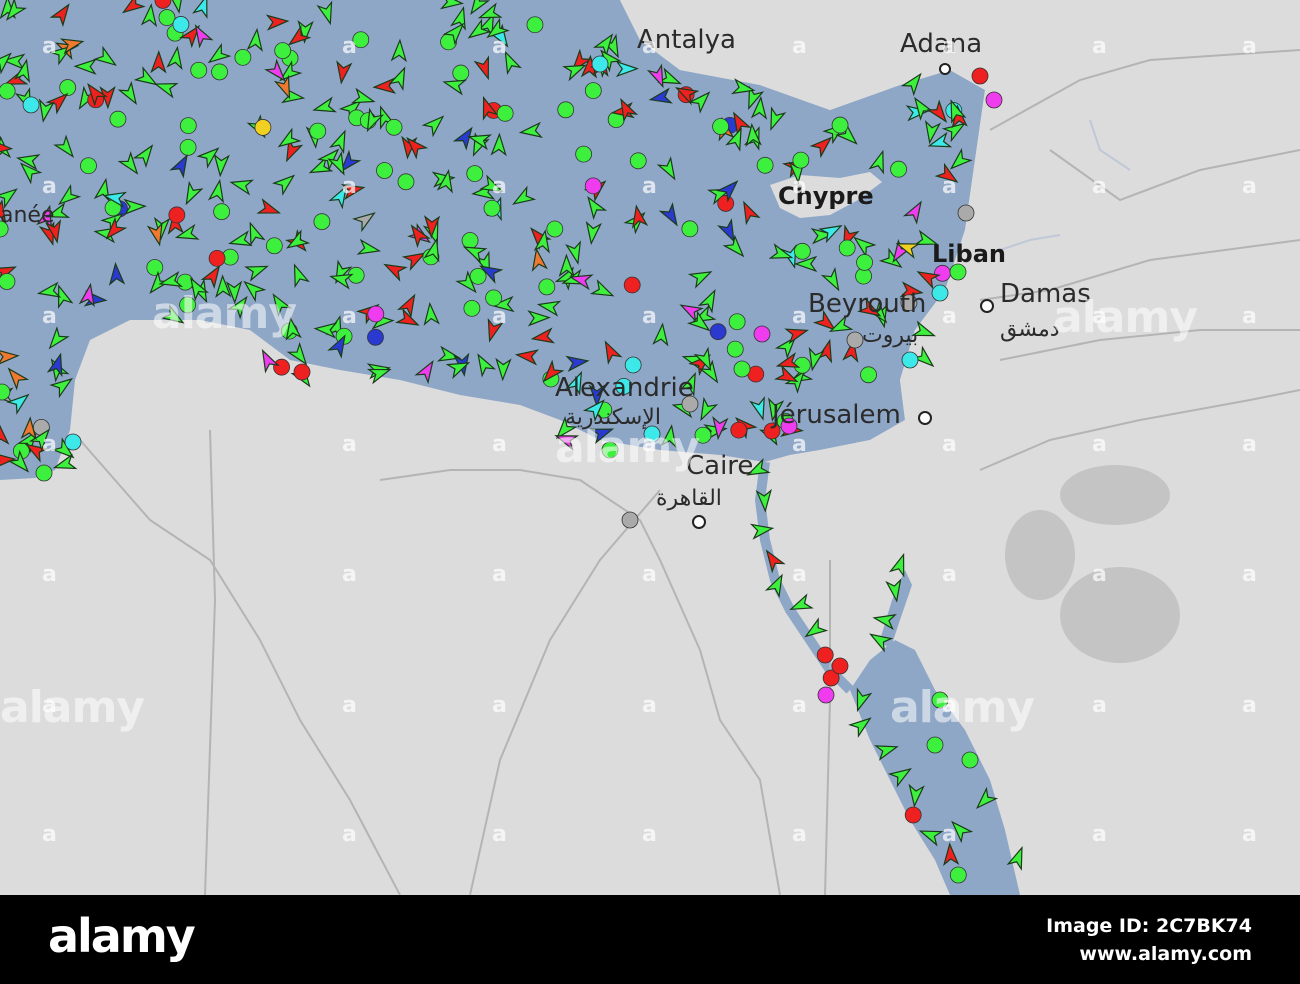 The width and height of the screenshot is (1300, 984). Describe the element at coordinates (650, 939) in the screenshot. I see `stock-footer-bar: alamy Image ID: 2C7BK74 www.alamy.com` at that location.